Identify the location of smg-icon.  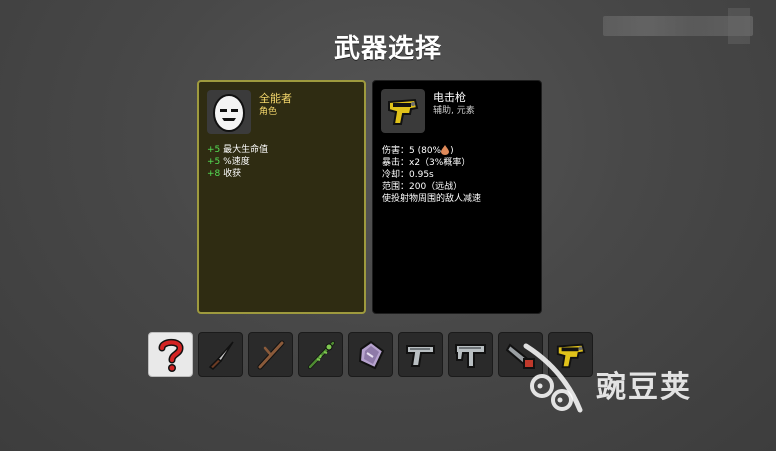
(470, 355).